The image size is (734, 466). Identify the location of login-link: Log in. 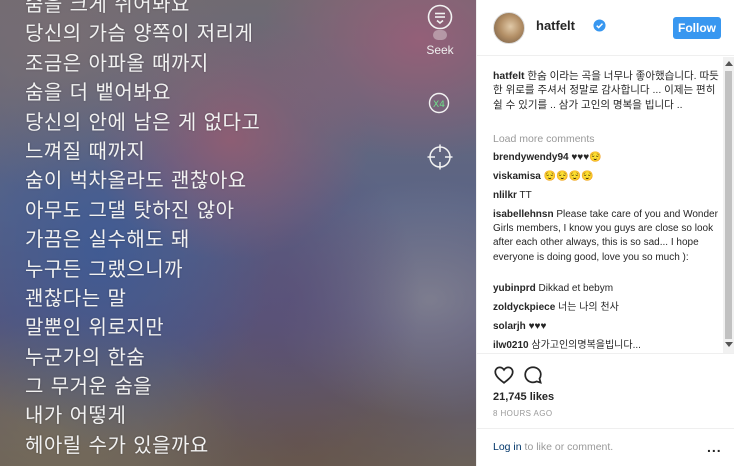
(507, 447).